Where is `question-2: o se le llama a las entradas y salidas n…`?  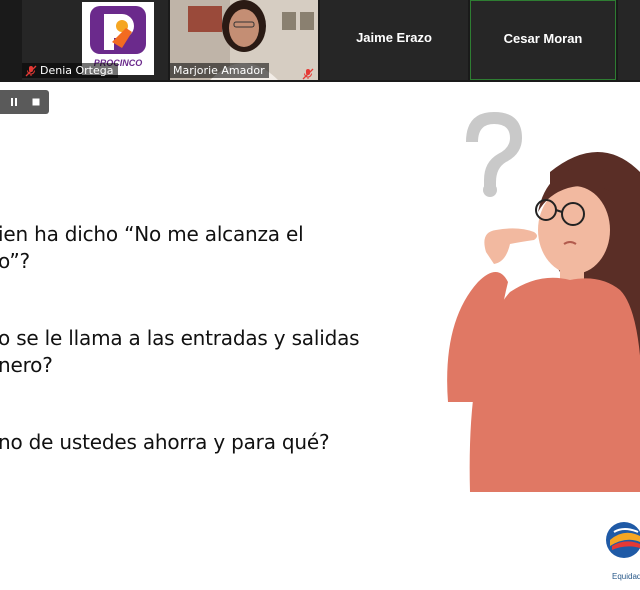 question-2: o se le llama a las entradas y salidas n… is located at coordinates (180, 351).